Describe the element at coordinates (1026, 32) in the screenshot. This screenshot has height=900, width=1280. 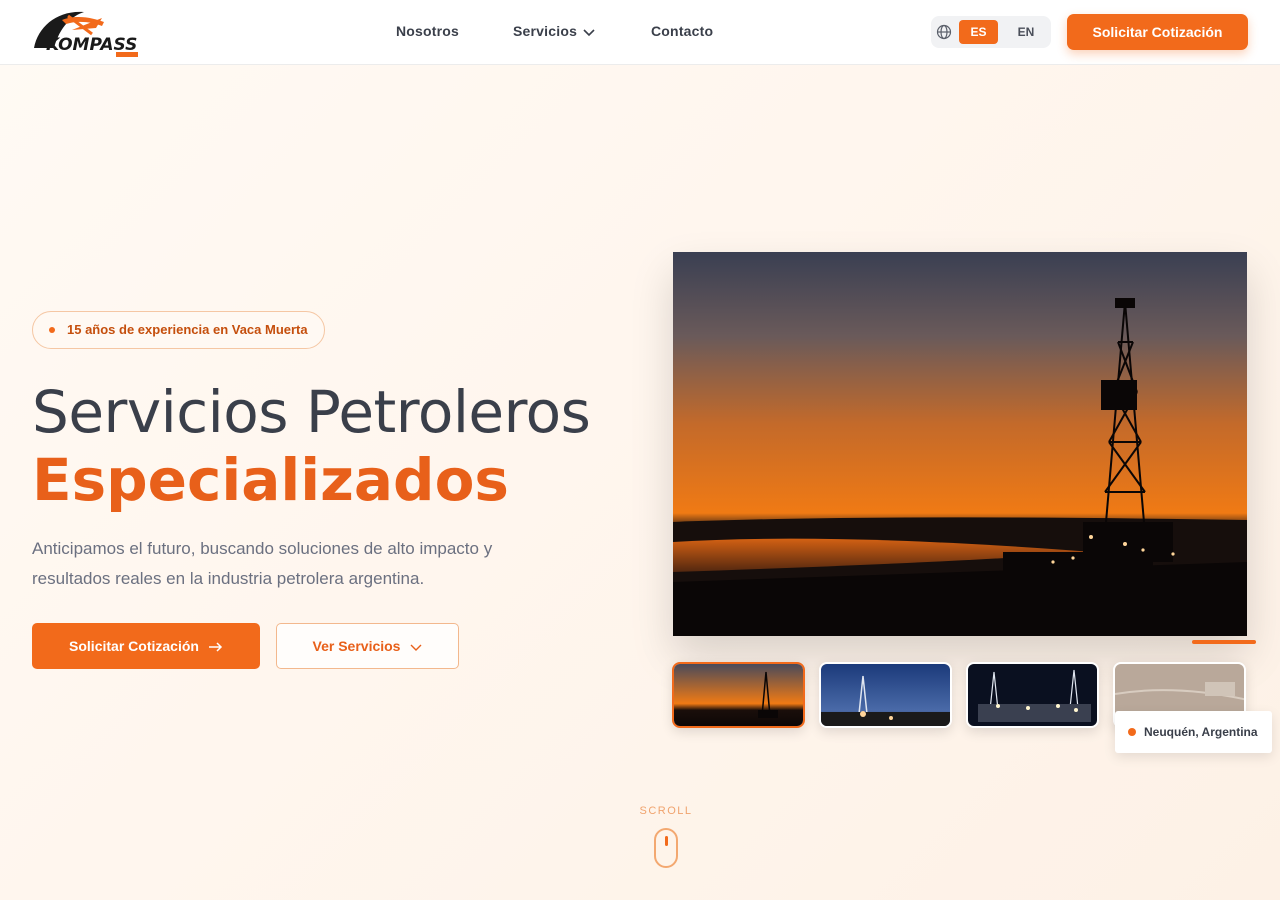
I see `language-option-en: EN` at that location.